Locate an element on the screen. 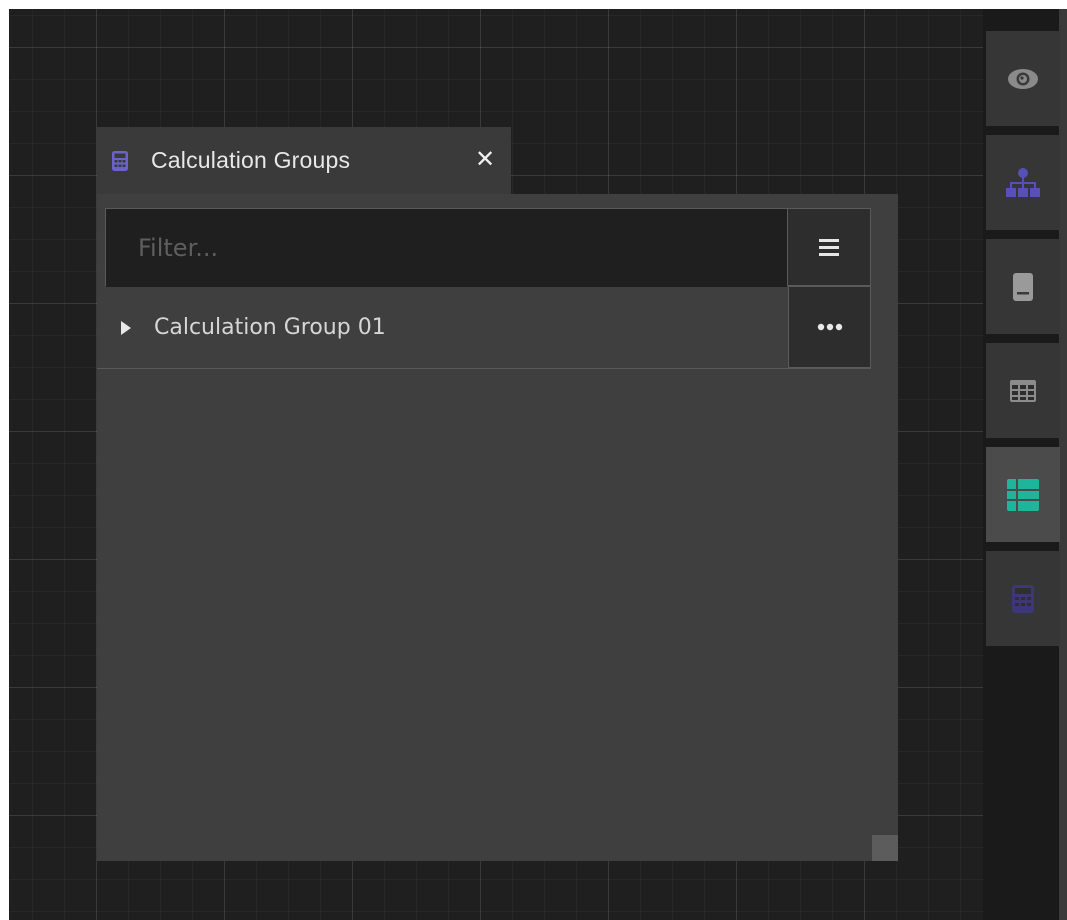 This screenshot has width=1067, height=920. table-grid-icon is located at coordinates (1023, 390).